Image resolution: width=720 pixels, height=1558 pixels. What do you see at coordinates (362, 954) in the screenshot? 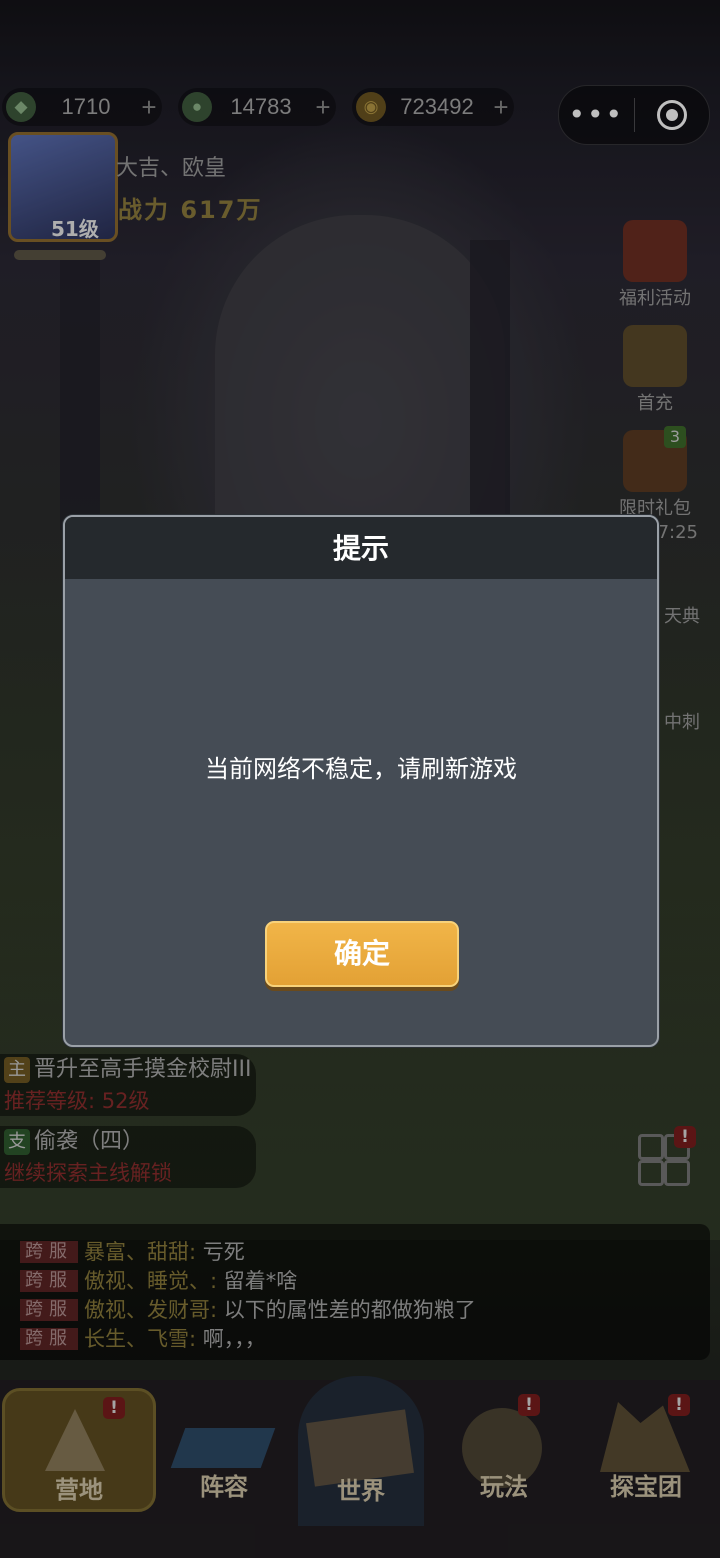
I see `confirm-button: 确定` at bounding box center [362, 954].